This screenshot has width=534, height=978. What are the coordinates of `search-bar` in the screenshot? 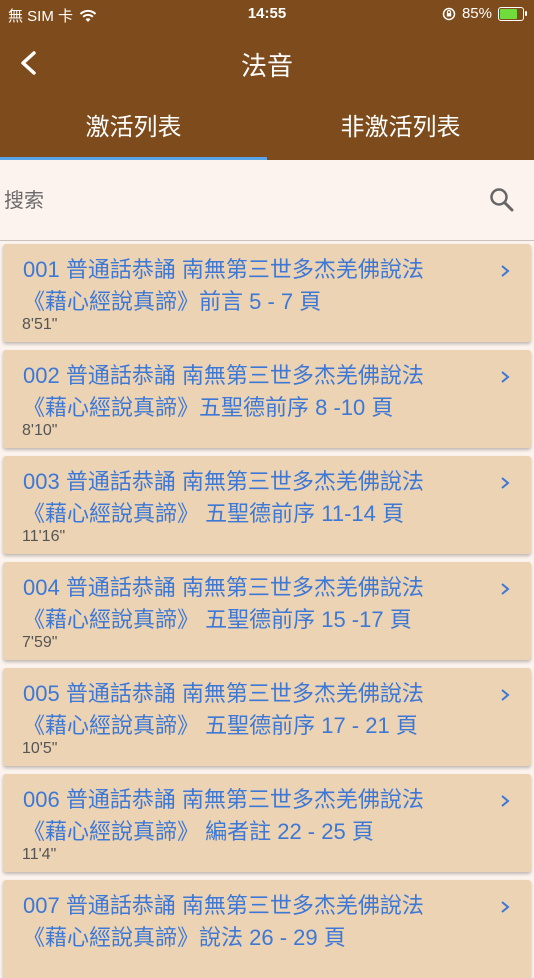 It's located at (267, 200).